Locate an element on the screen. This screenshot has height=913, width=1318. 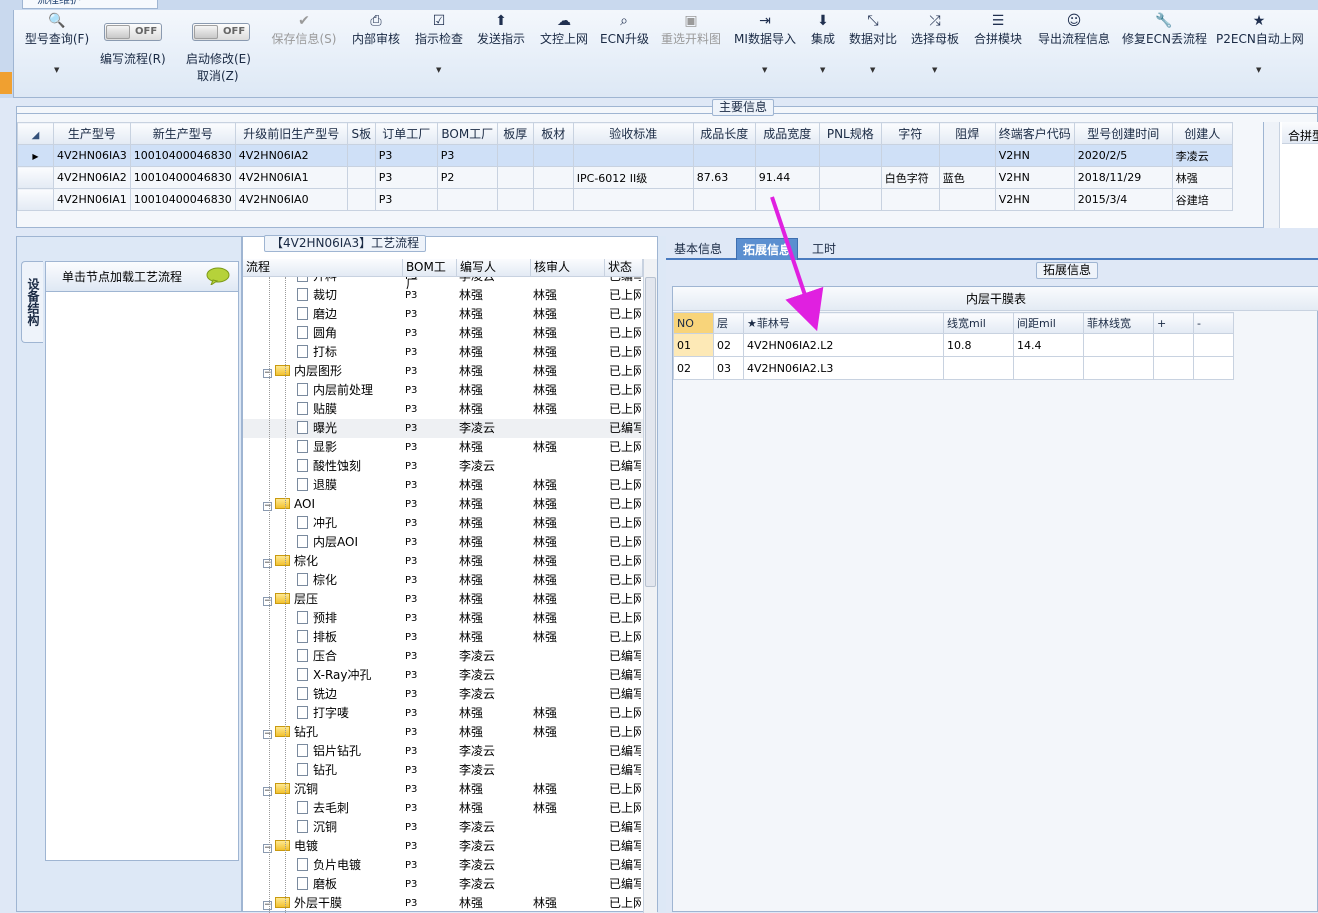
tree-row: 预排 P3 林强 林强 已上网 is located at coordinates (443, 618).